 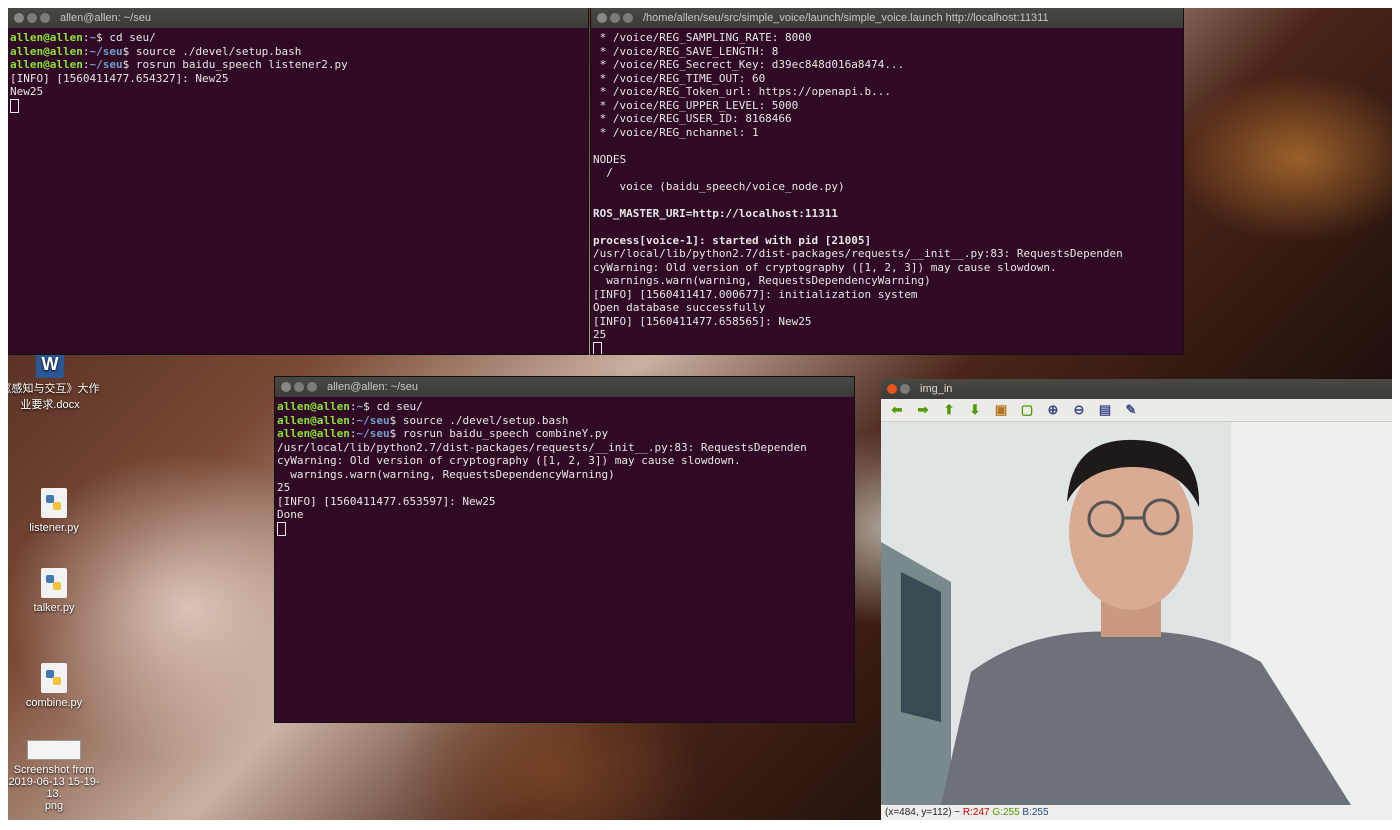 What do you see at coordinates (83, 37) in the screenshot?
I see `terminal-line: allen@allen:~$ cd seu/` at bounding box center [83, 37].